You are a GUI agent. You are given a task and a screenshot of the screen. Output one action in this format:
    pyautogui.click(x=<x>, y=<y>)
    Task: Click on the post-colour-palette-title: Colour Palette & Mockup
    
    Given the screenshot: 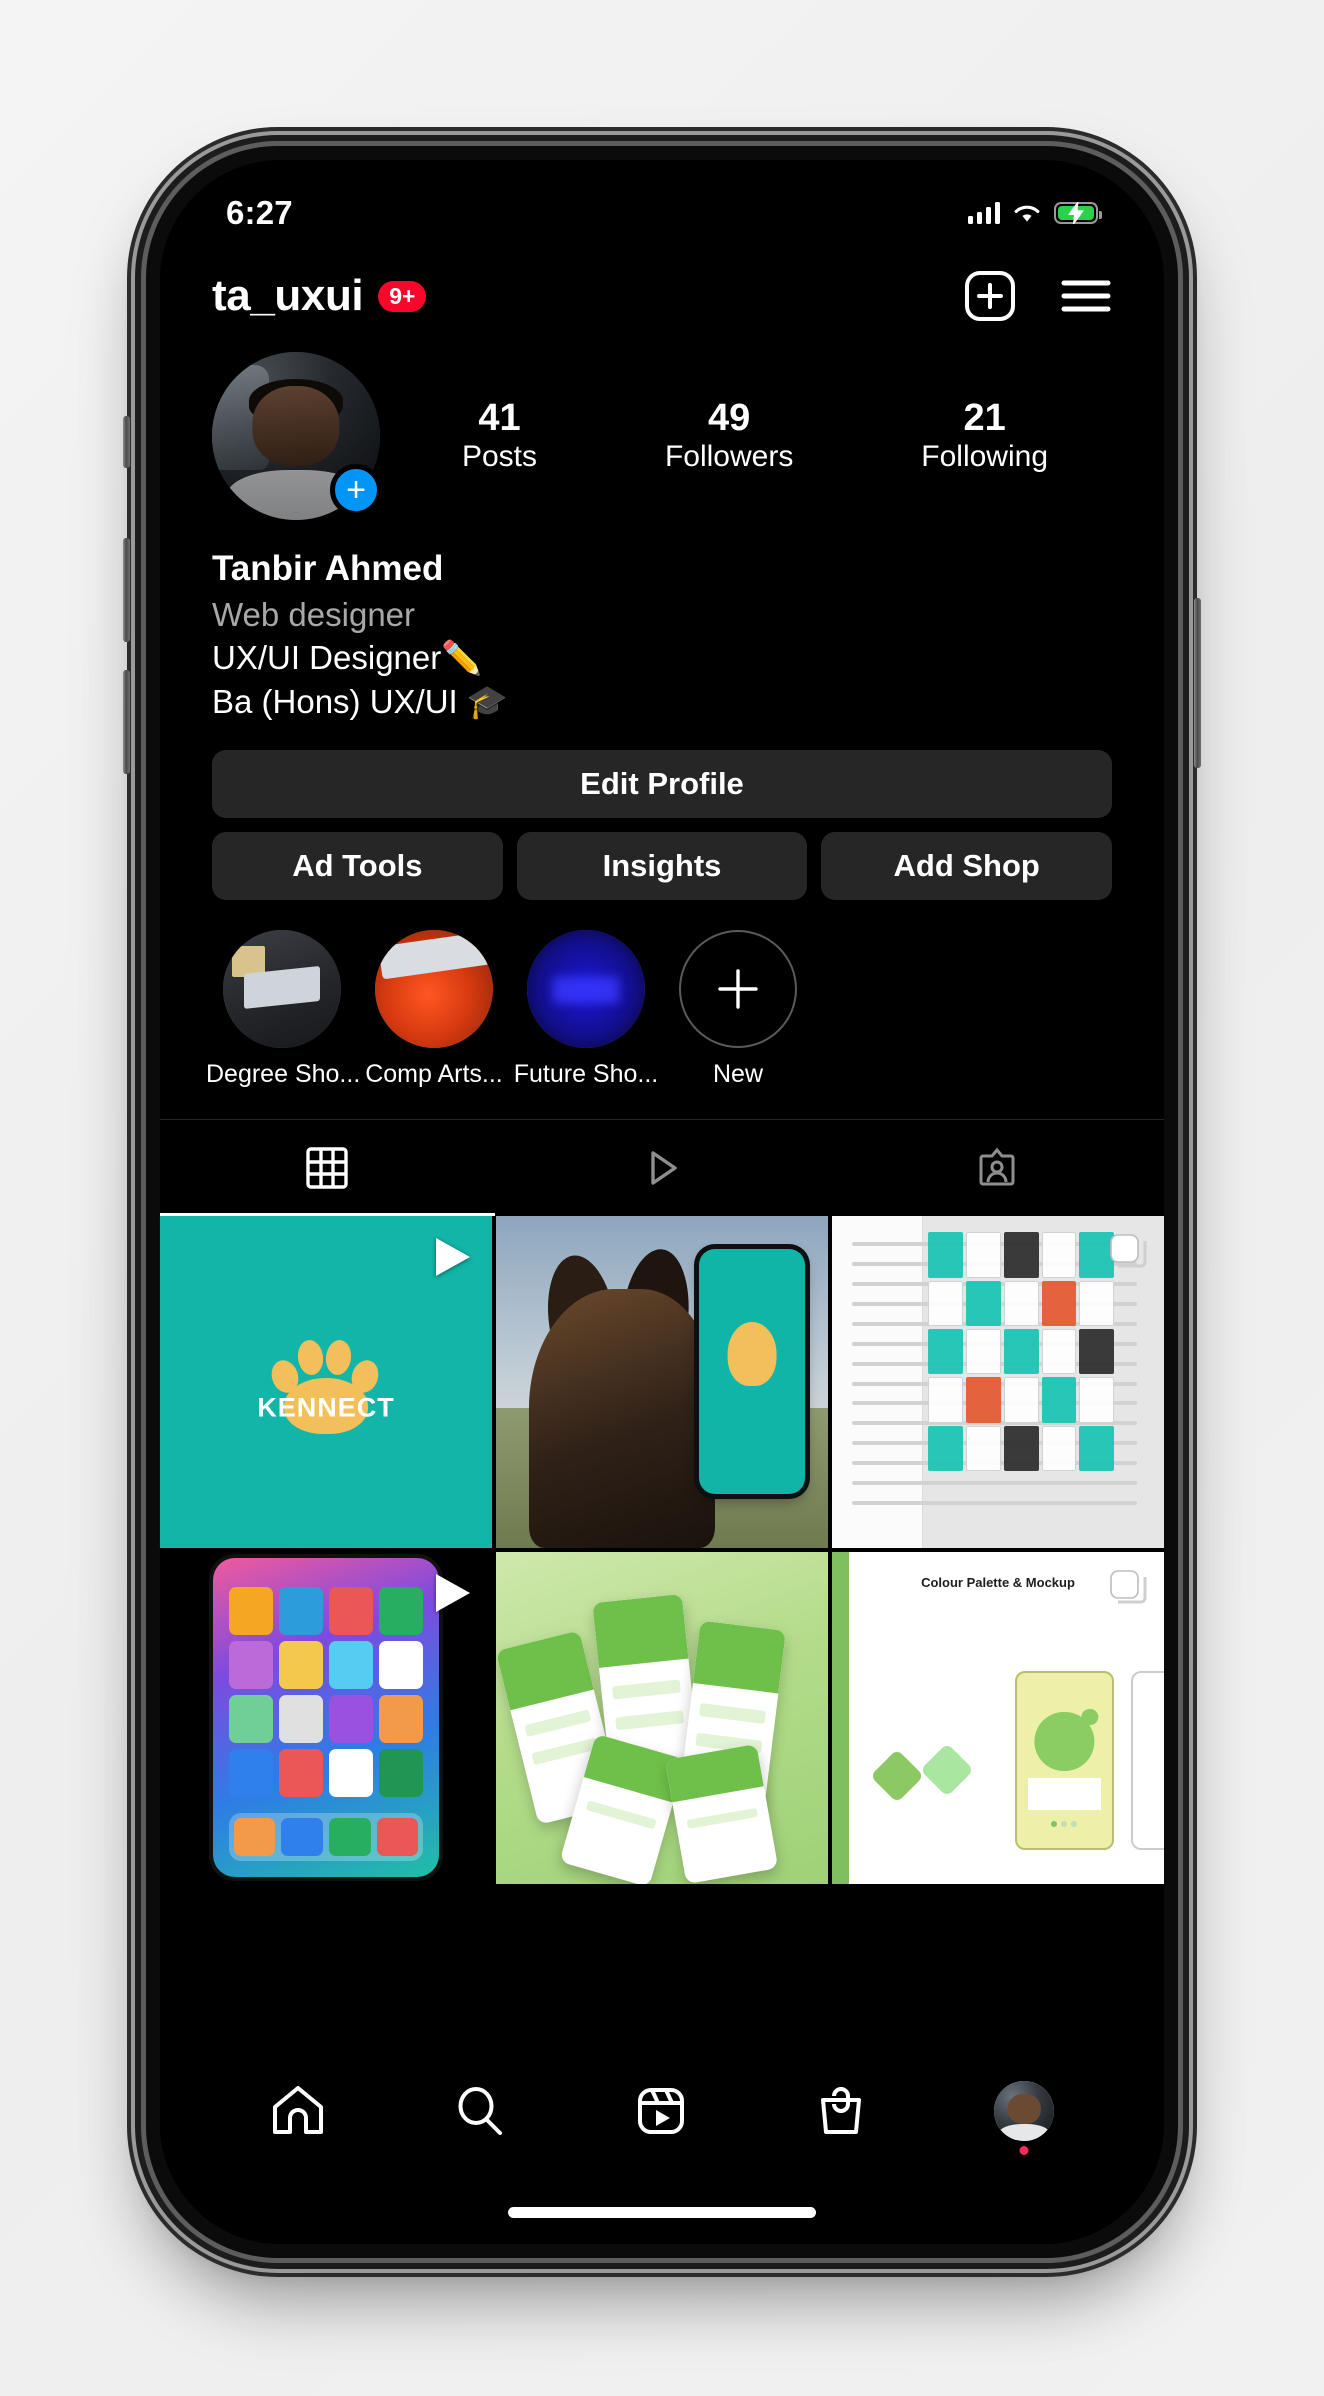 What is the action you would take?
    pyautogui.click(x=998, y=1582)
    